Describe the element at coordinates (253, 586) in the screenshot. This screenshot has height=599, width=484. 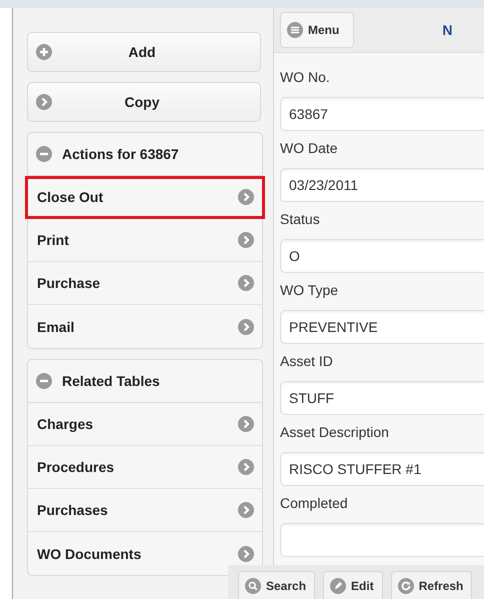
I see `search-icon` at that location.